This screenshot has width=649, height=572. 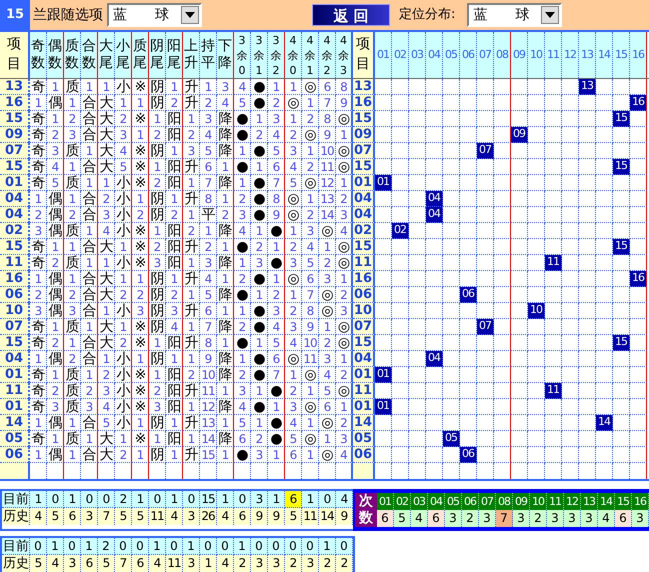 What do you see at coordinates (327, 55) in the screenshot?
I see `header-cell: 4余2` at bounding box center [327, 55].